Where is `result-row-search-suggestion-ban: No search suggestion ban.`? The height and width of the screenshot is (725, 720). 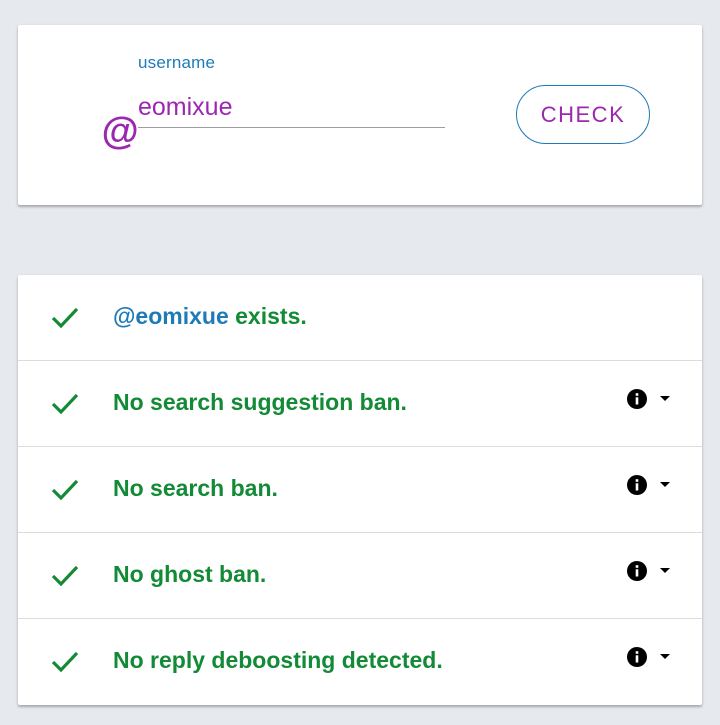 result-row-search-suggestion-ban: No search suggestion ban. is located at coordinates (360, 404).